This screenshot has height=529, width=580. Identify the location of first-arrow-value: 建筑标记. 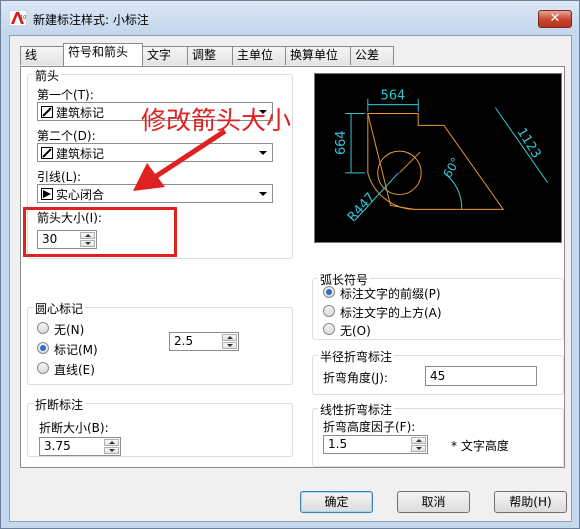
(80, 113).